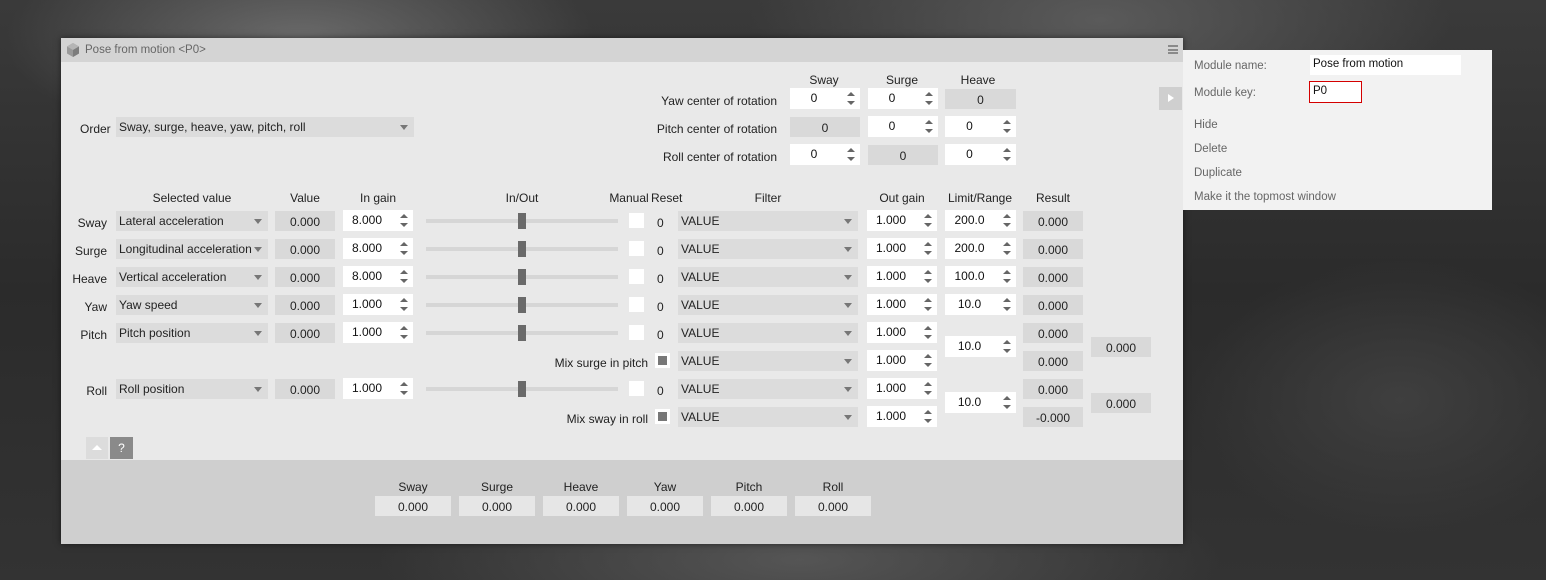 The width and height of the screenshot is (1546, 580). What do you see at coordinates (980, 220) in the screenshot?
I see `limit-stepper: 200.0` at bounding box center [980, 220].